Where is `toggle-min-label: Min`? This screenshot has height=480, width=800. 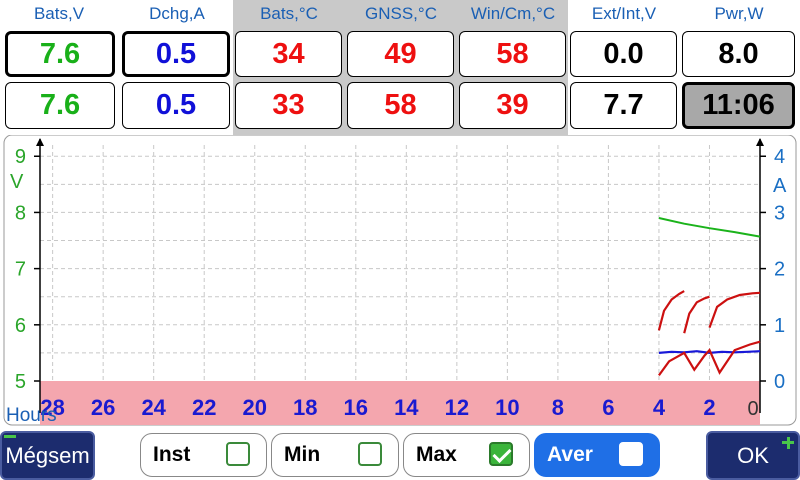 toggle-min-label: Min is located at coordinates (302, 454).